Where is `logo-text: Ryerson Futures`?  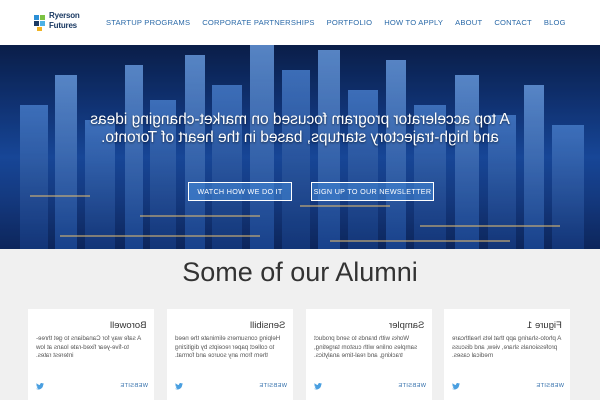 logo-text: Ryerson Futures is located at coordinates (64, 21).